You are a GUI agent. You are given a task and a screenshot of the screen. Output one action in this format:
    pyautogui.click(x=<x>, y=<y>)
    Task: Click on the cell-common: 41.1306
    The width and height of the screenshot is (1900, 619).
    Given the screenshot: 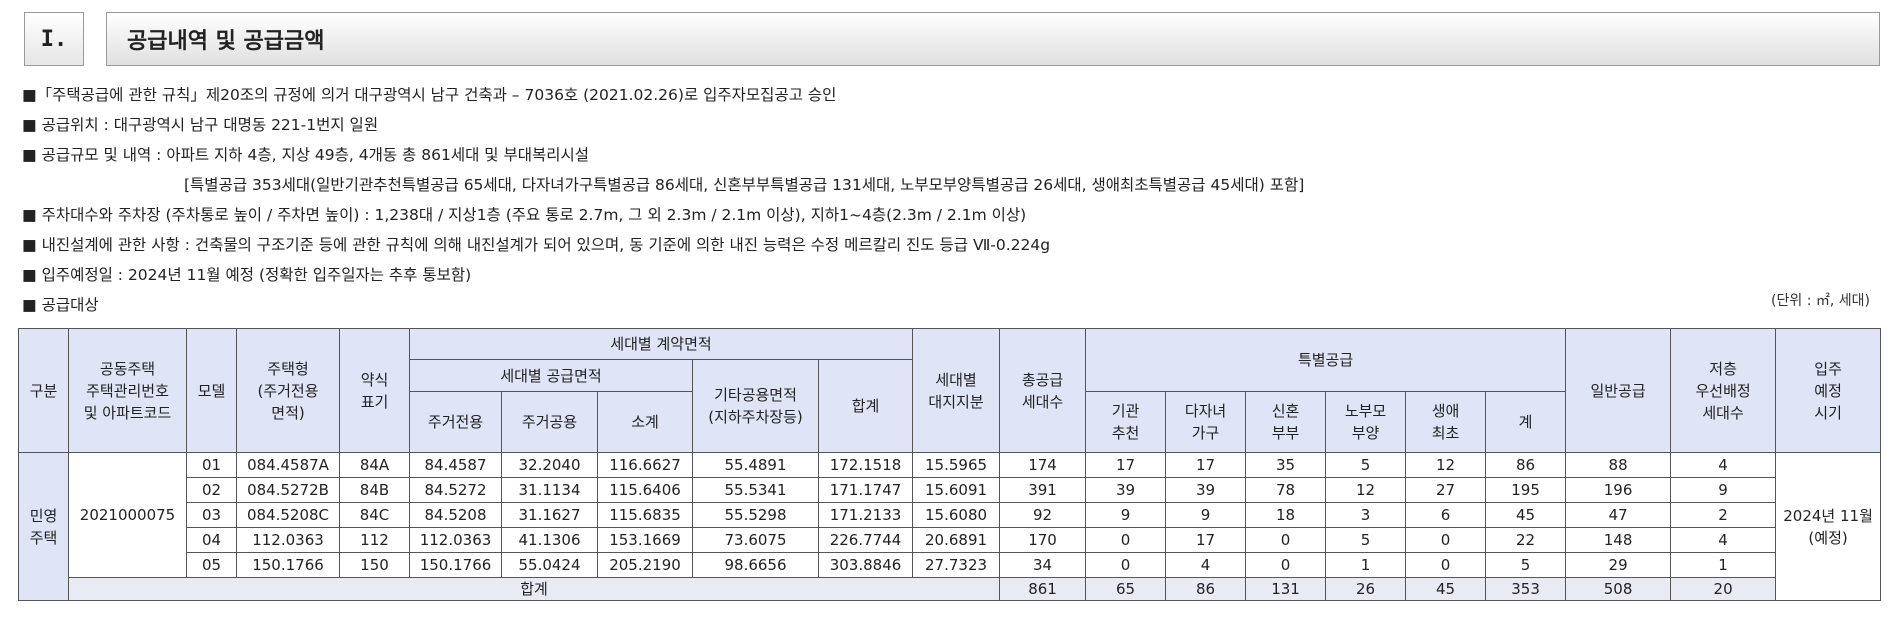 What is the action you would take?
    pyautogui.click(x=549, y=540)
    